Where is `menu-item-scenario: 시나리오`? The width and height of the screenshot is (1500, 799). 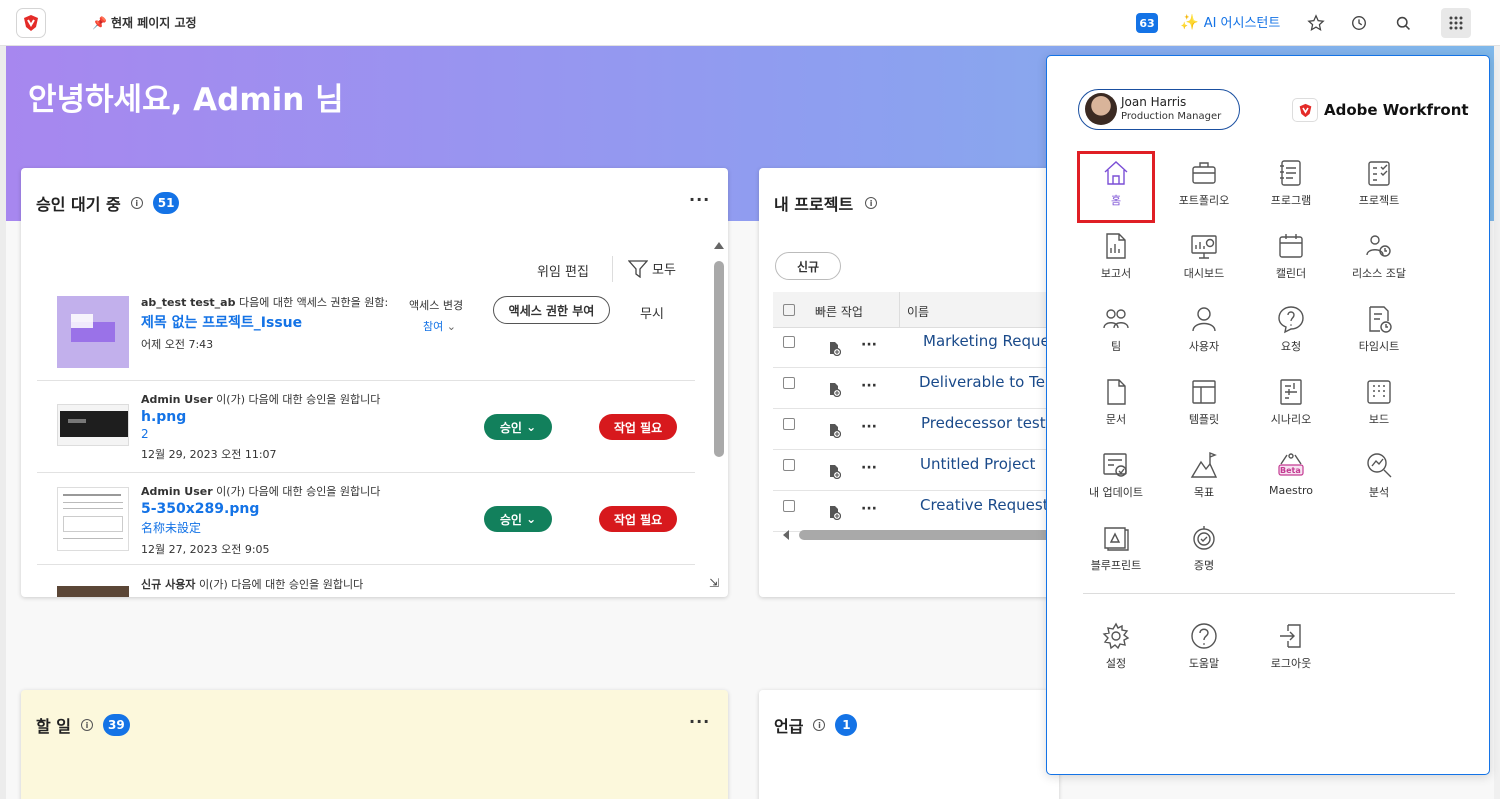 menu-item-scenario: 시나리오 is located at coordinates (1291, 406).